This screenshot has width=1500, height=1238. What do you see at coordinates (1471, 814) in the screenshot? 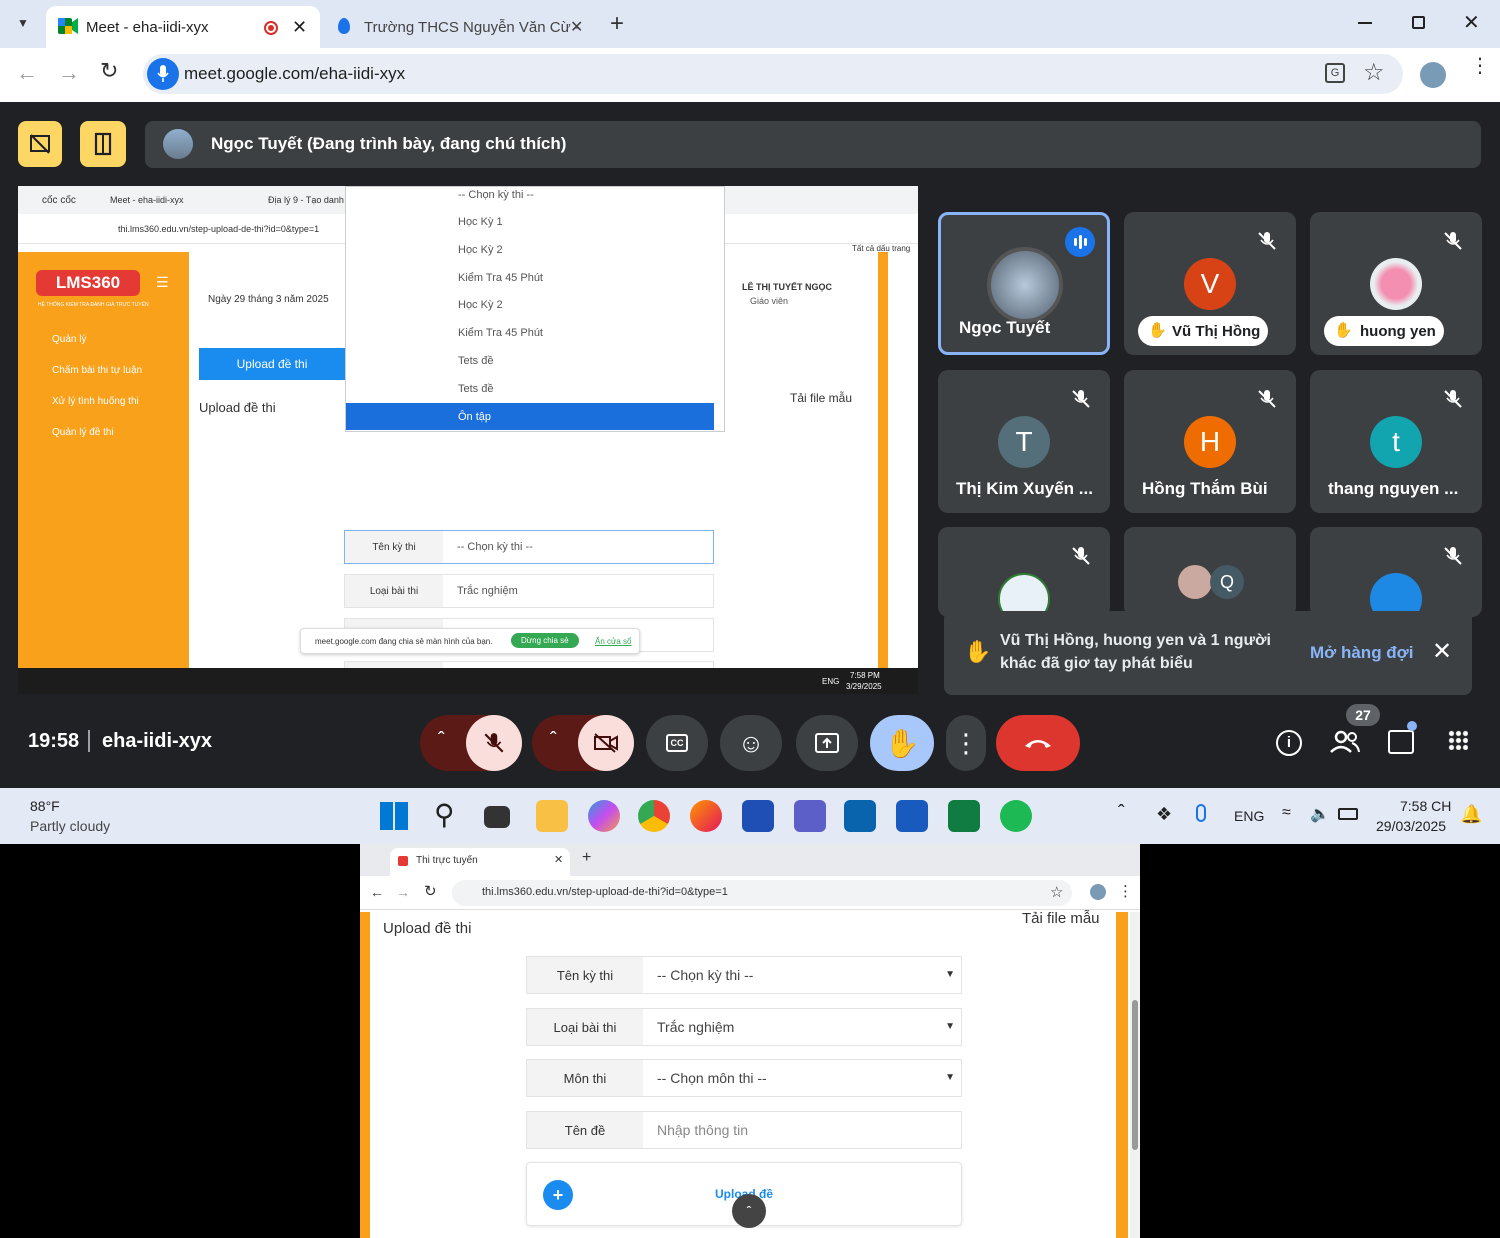
I see `notification-bell-icon: 🔔` at bounding box center [1471, 814].